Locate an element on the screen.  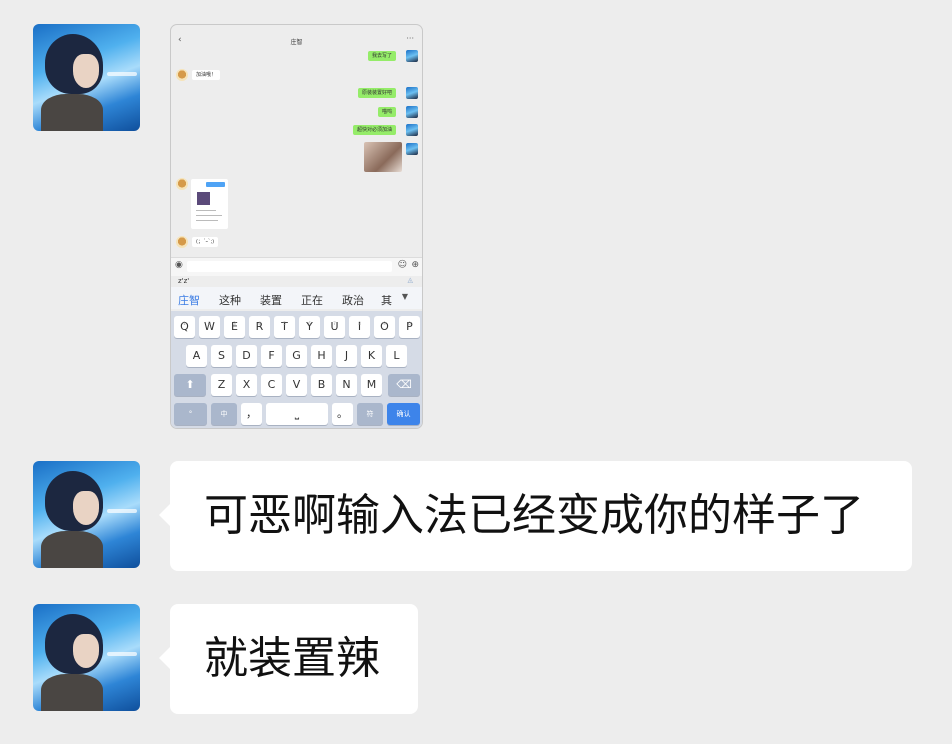
ime-candidate: 政治 is located at coordinates (353, 300).